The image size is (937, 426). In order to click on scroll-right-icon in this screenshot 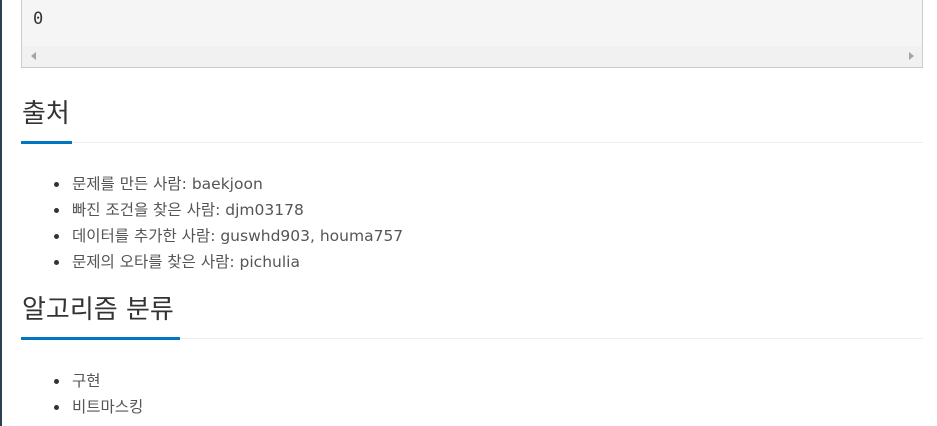, I will do `click(911, 56)`.